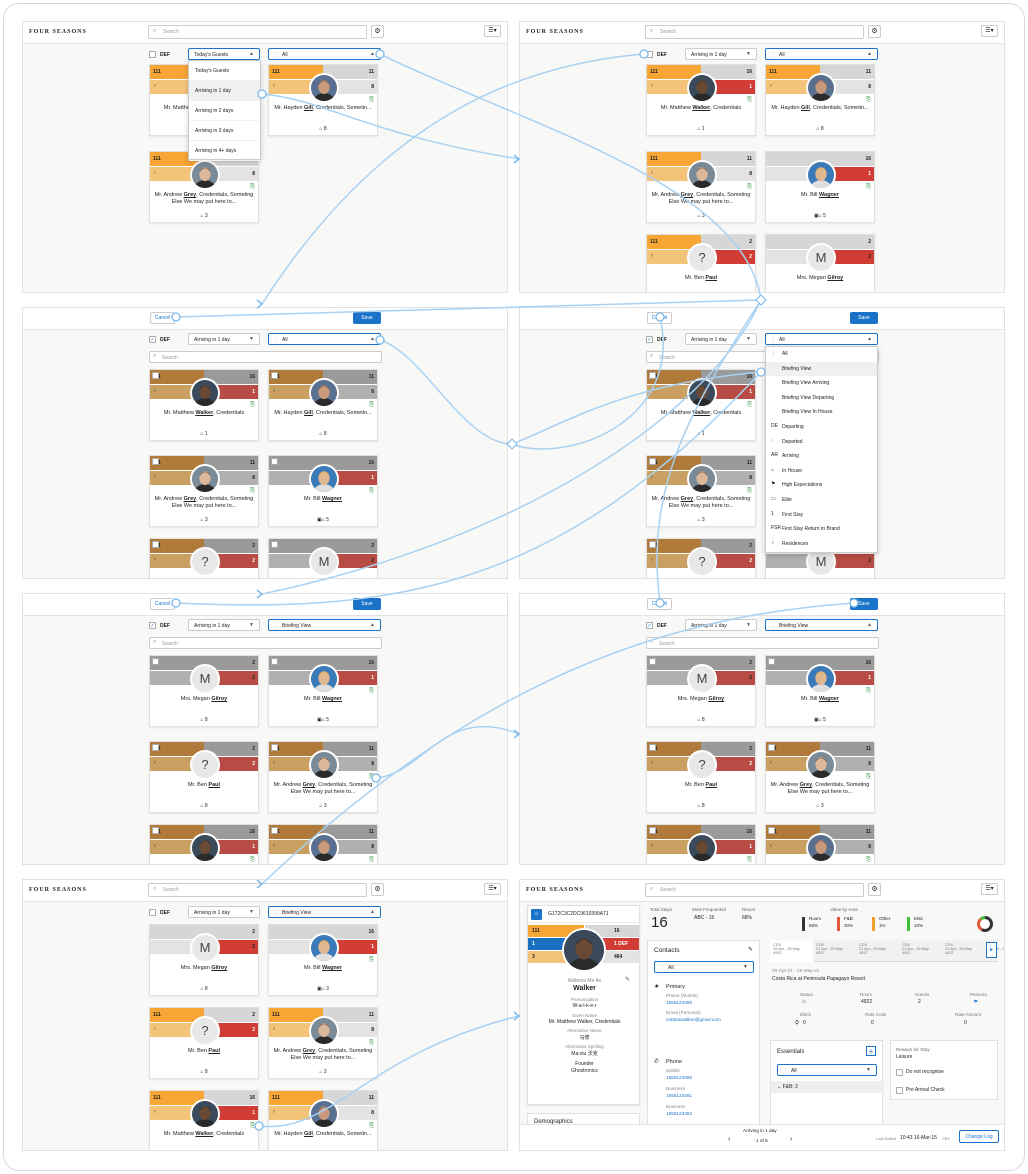 This screenshot has height=1174, width=1028. What do you see at coordinates (821, 471) in the screenshot?
I see `view-option: ⌂ In House` at bounding box center [821, 471].